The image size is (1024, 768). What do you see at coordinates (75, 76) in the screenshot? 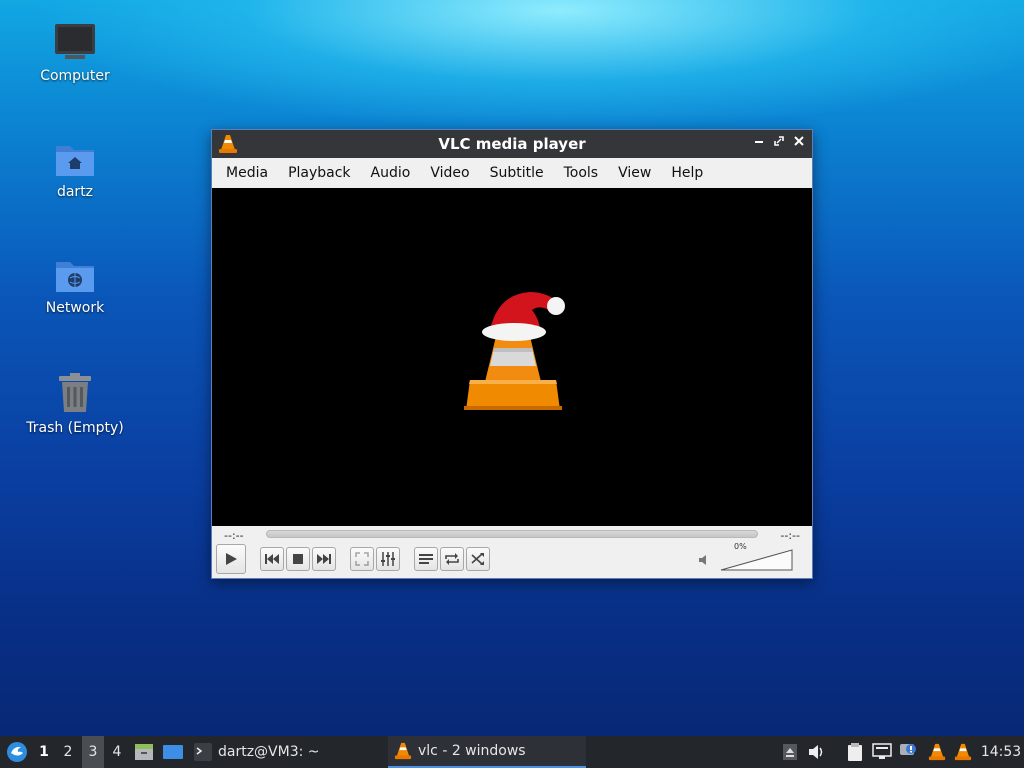
I see `desktop-icon-label: Computer` at bounding box center [75, 76].